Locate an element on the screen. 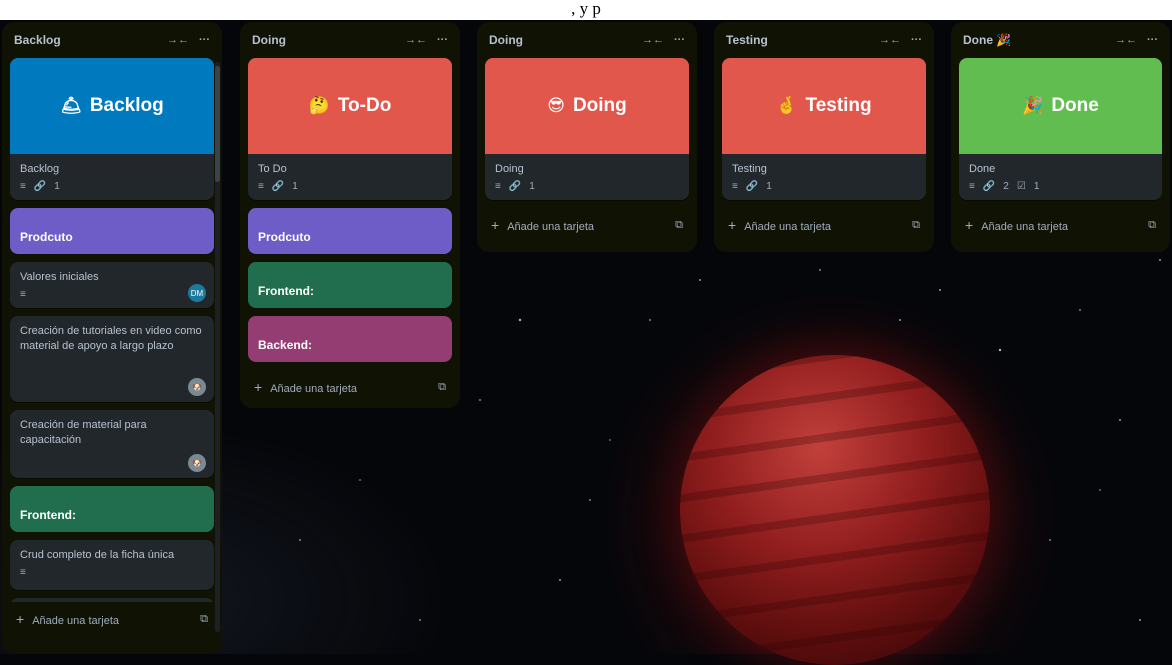 Image resolution: width=1172 pixels, height=665 pixels. card-crud: Crud completo de la ficha única ≡ is located at coordinates (112, 565).